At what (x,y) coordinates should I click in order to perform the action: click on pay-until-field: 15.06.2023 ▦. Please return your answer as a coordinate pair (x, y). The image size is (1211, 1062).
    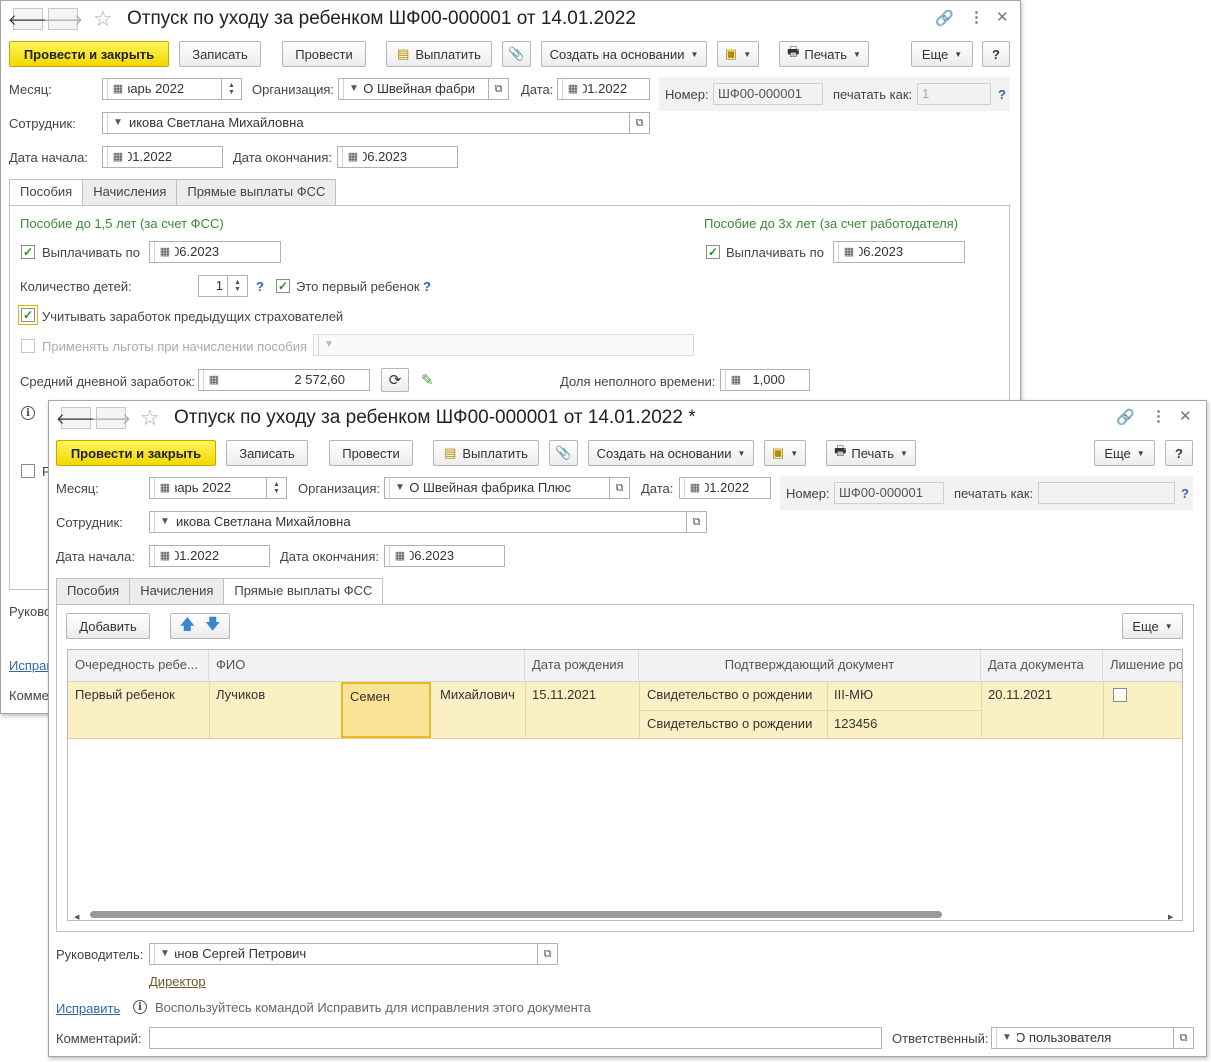
    Looking at the image, I should click on (215, 252).